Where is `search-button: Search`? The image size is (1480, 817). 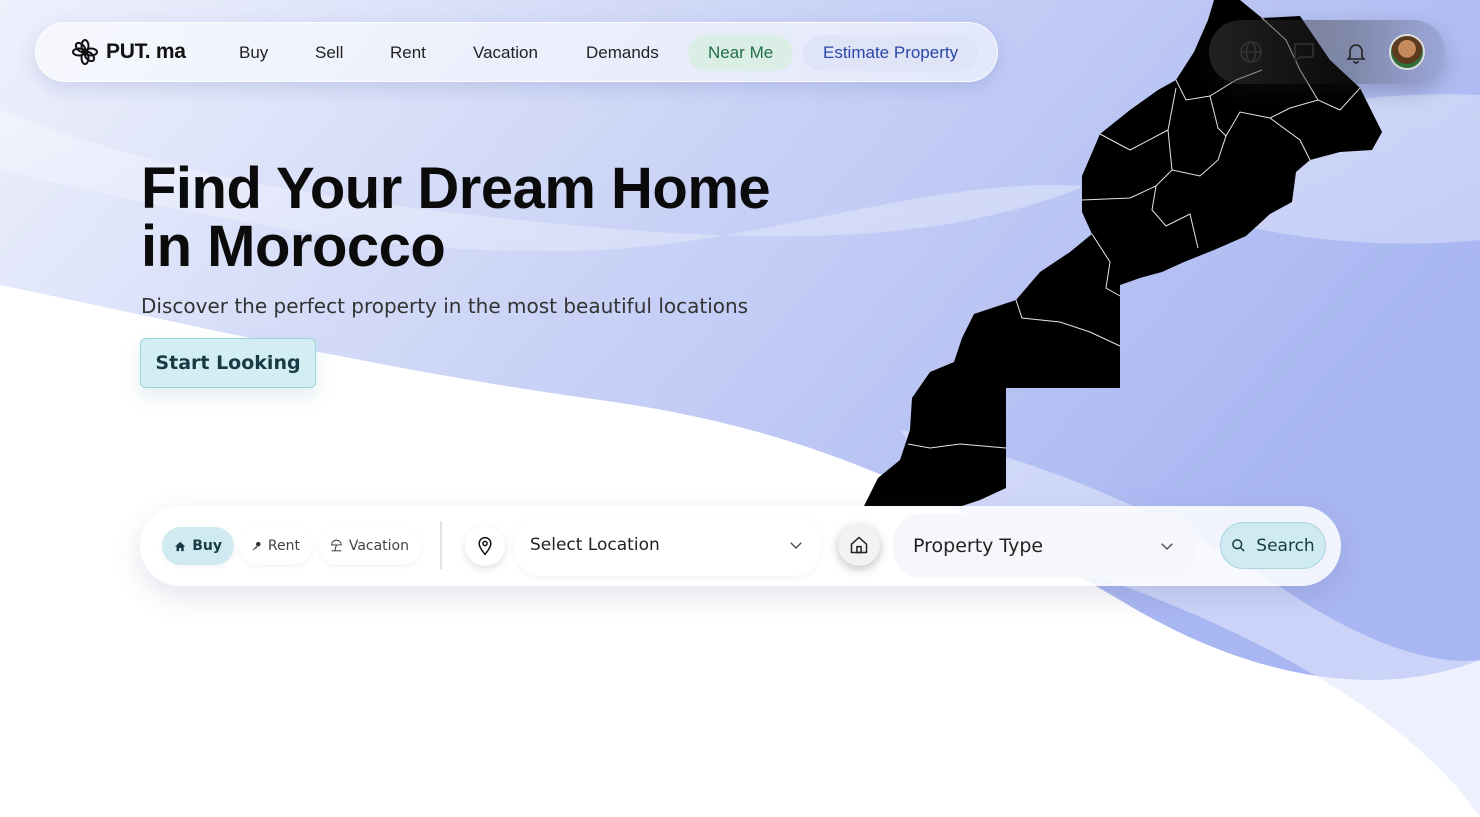 search-button: Search is located at coordinates (1273, 545).